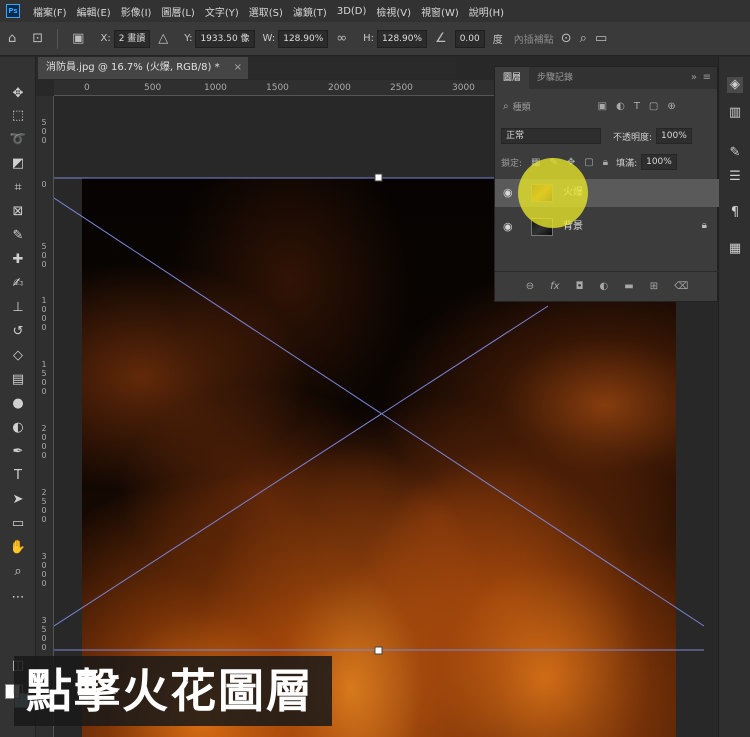 Image resolution: width=750 pixels, height=737 pixels. I want to click on blend-row: 正常 不透明度: 100%, so click(596, 136).